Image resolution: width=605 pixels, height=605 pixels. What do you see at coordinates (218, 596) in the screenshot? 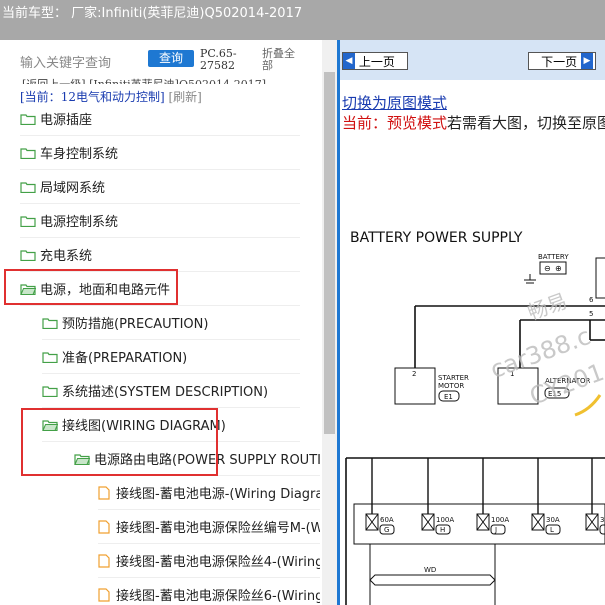
I see `tree-doc-label: 接线图-蓄电池电源保险丝6-(Wiring Diagram)` at bounding box center [218, 596].